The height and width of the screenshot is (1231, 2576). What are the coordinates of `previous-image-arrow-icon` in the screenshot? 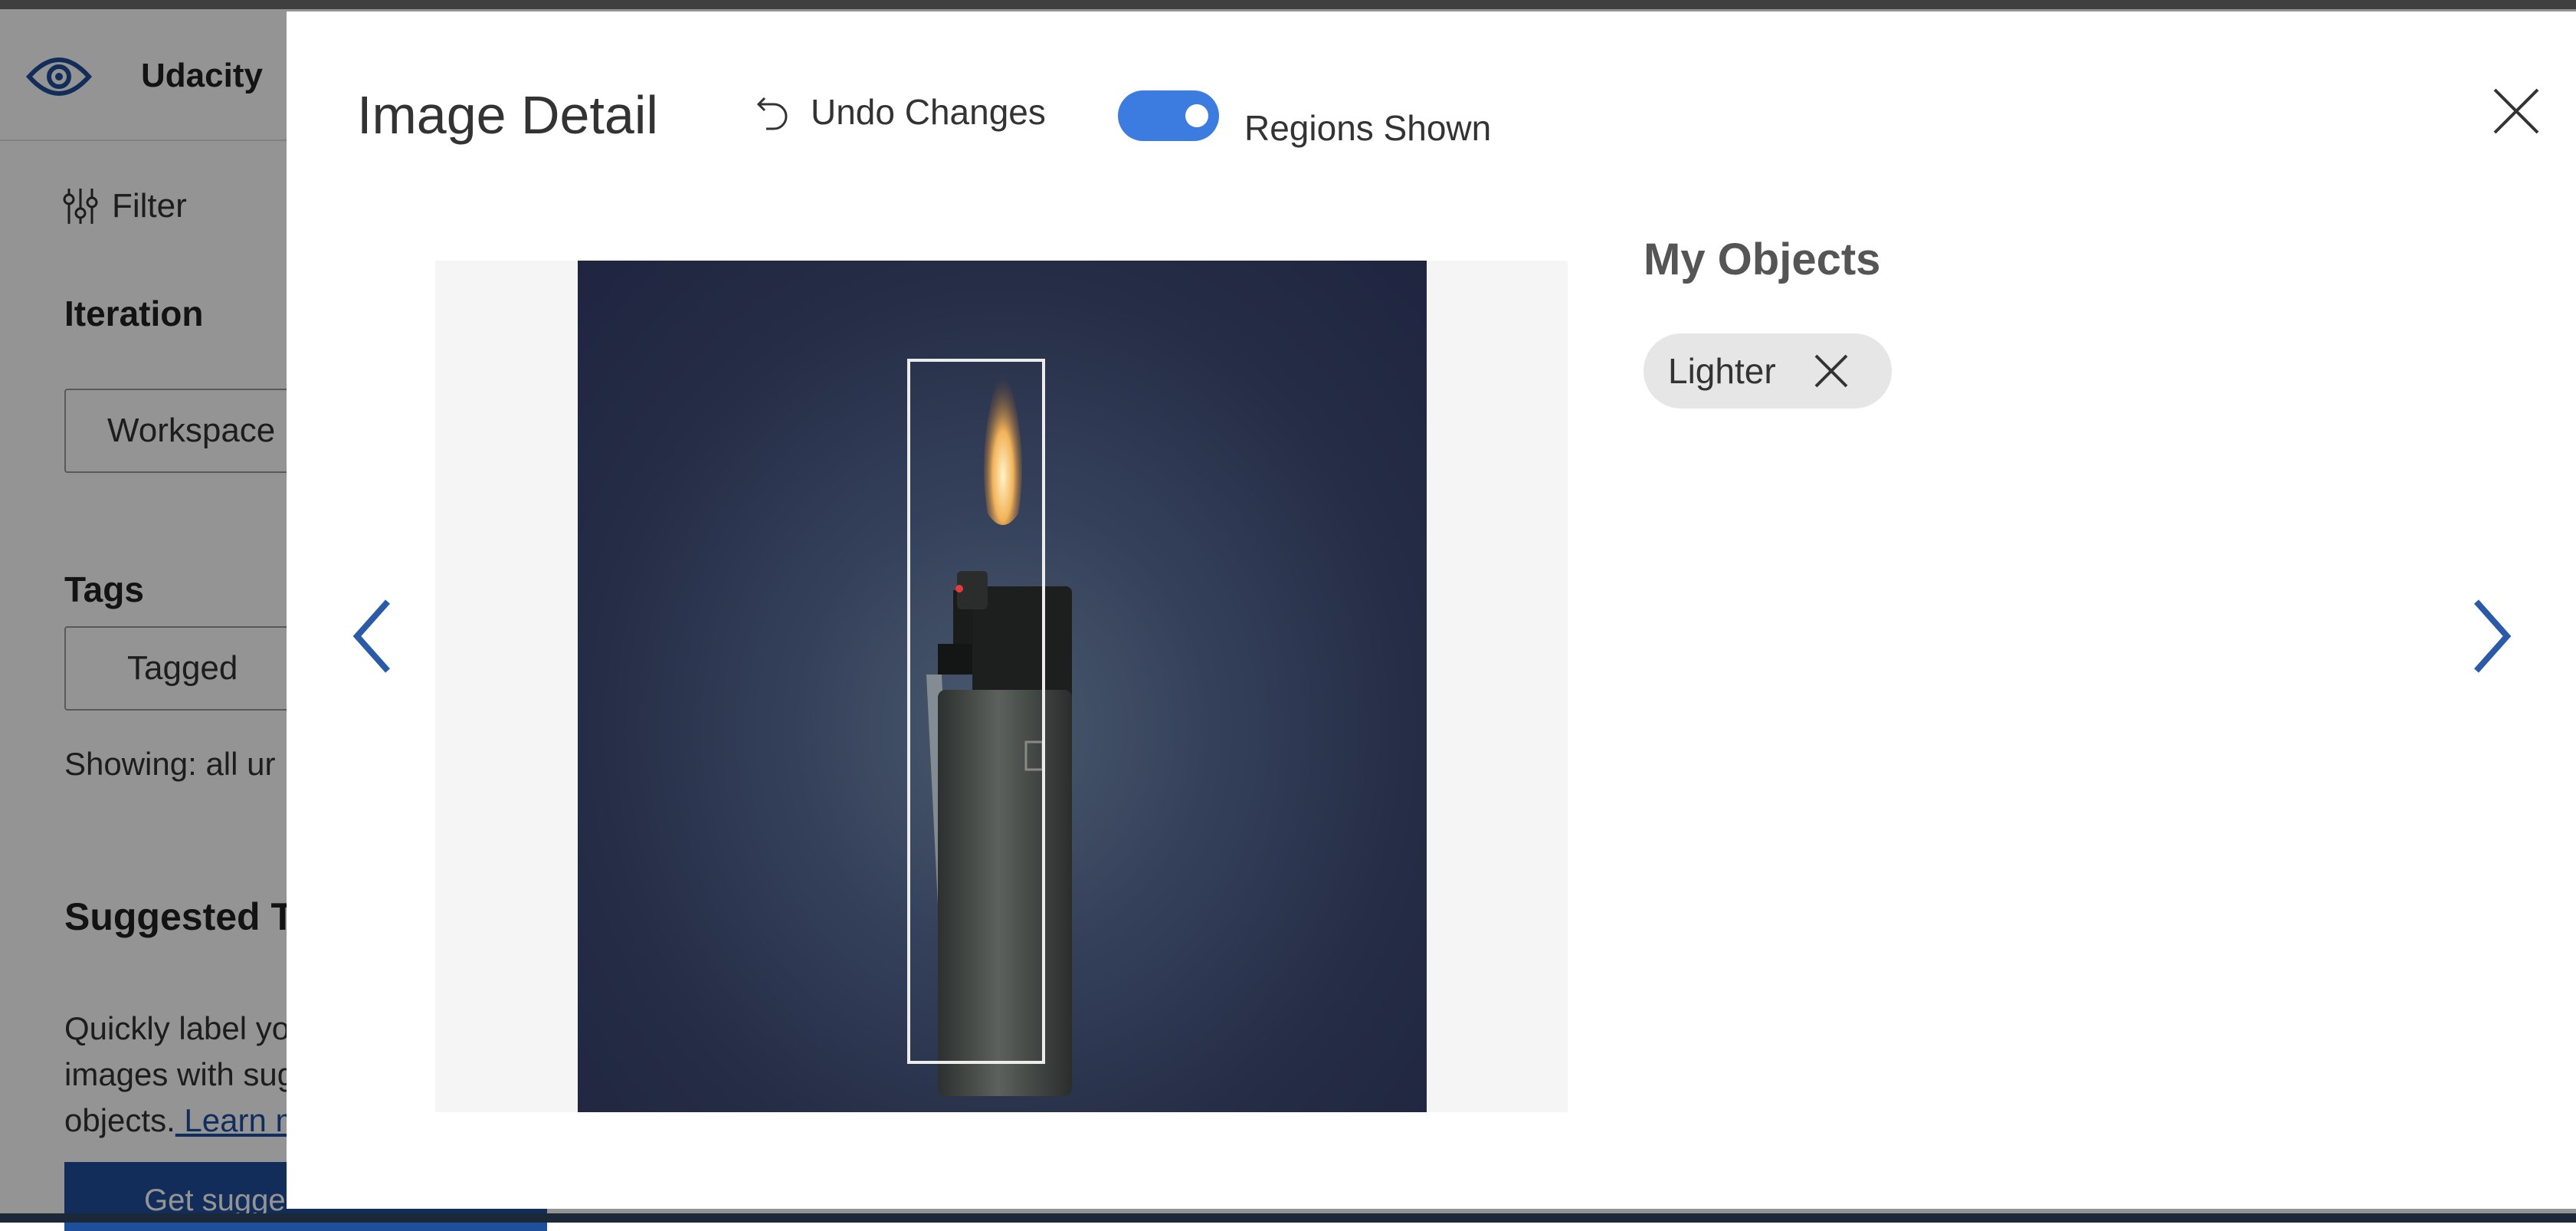 It's located at (375, 636).